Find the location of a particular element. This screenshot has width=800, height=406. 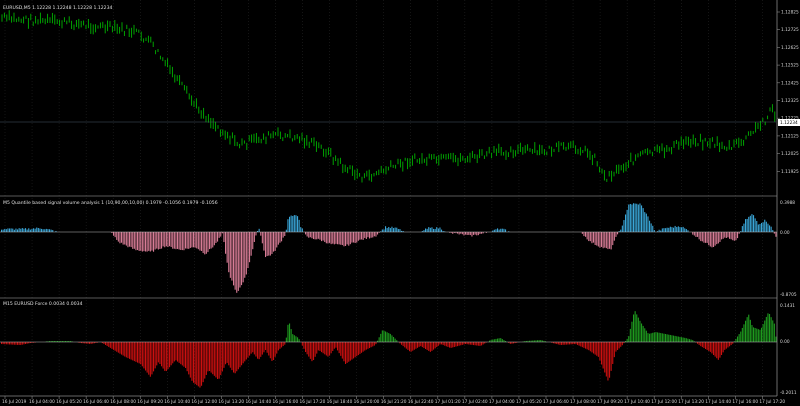

time-label: 17 Jul 05:20 is located at coordinates (529, 402).